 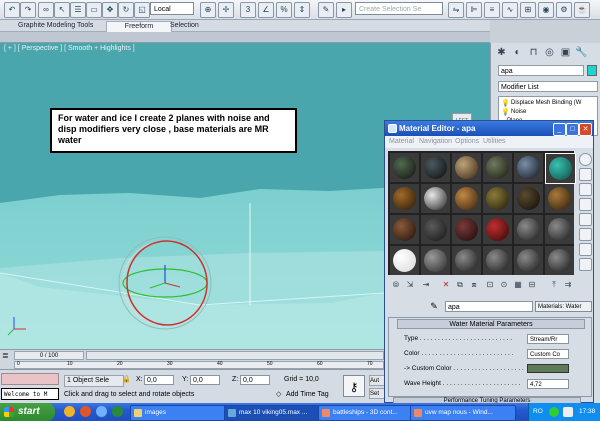 I want to click on mini-listener-icon: ≣, so click(x=7, y=355).